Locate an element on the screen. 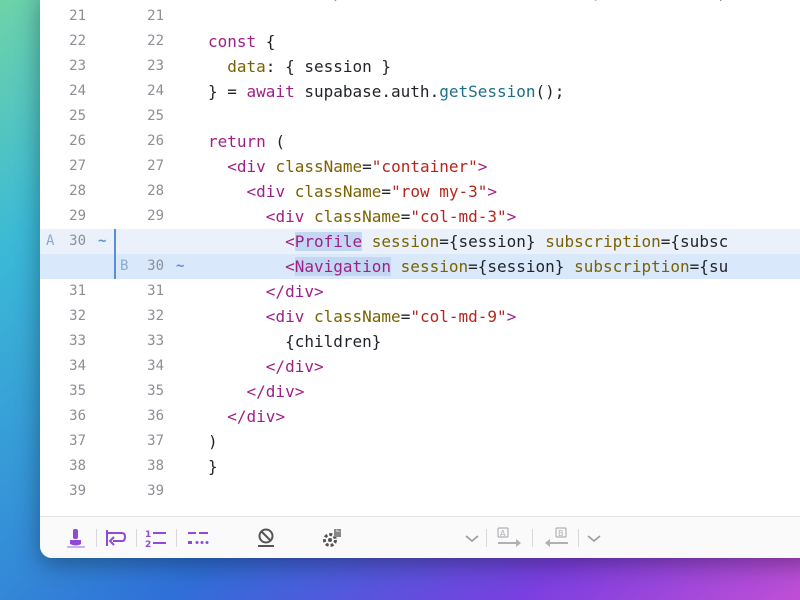 This screenshot has height=600, width=800. line-number-b: 24 is located at coordinates (155, 91).